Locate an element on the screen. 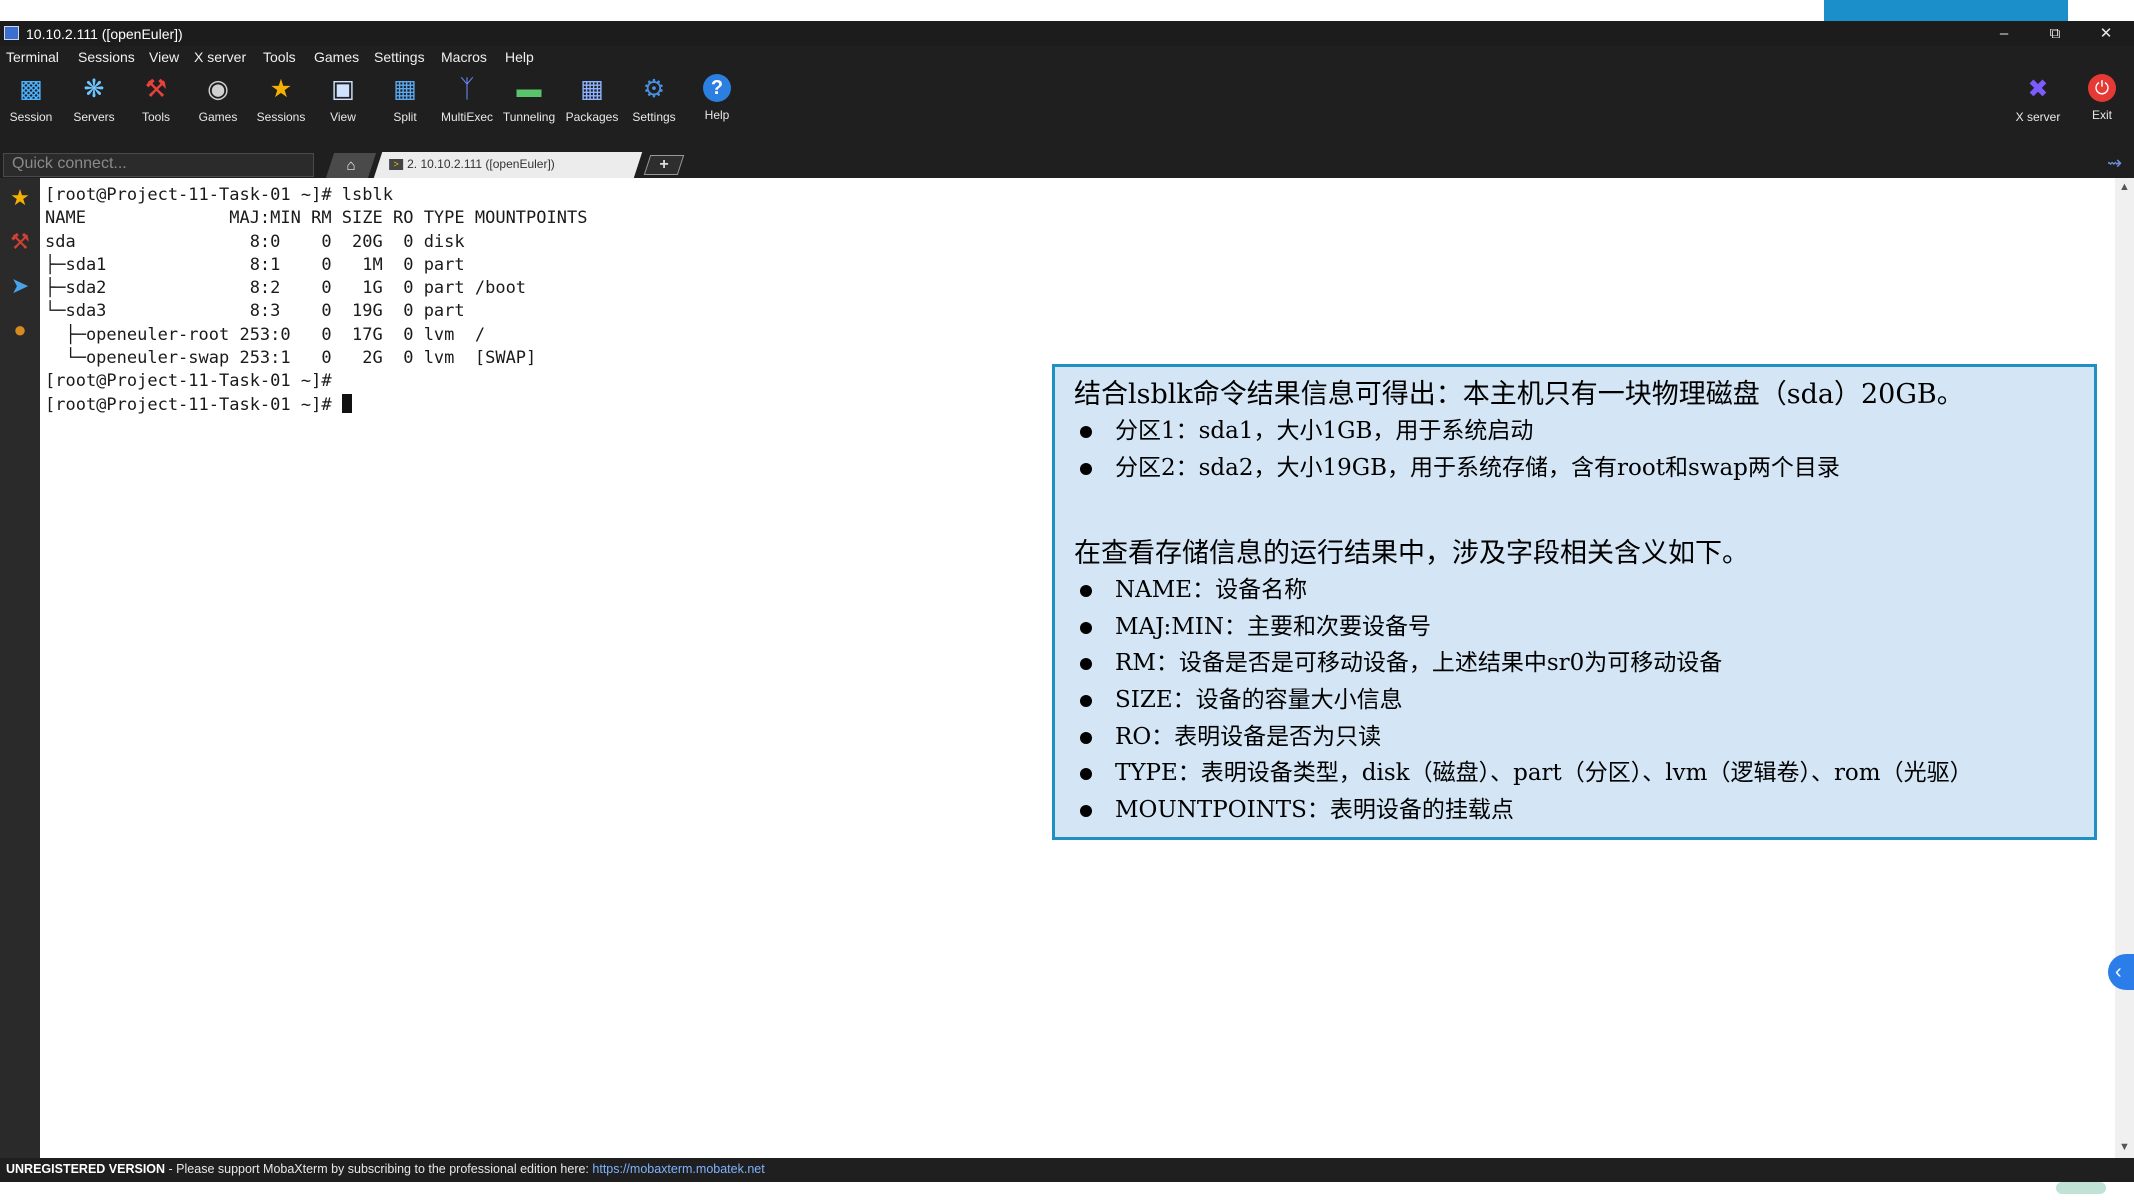 Image resolution: width=2134 pixels, height=1200 pixels. info-heading-summary: 结合lsblk命令结果信息可得出：本主机只有一块物理磁盘（sda）20GB。 is located at coordinates (1519, 394).